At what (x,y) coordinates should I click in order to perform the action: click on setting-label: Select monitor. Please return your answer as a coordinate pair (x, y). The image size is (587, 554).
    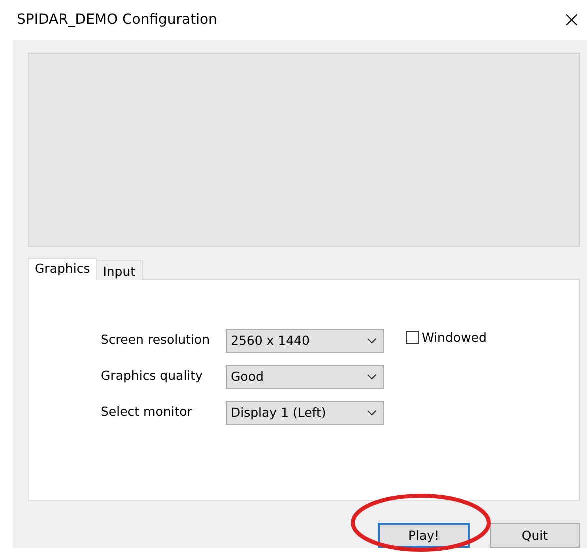
    Looking at the image, I should click on (147, 411).